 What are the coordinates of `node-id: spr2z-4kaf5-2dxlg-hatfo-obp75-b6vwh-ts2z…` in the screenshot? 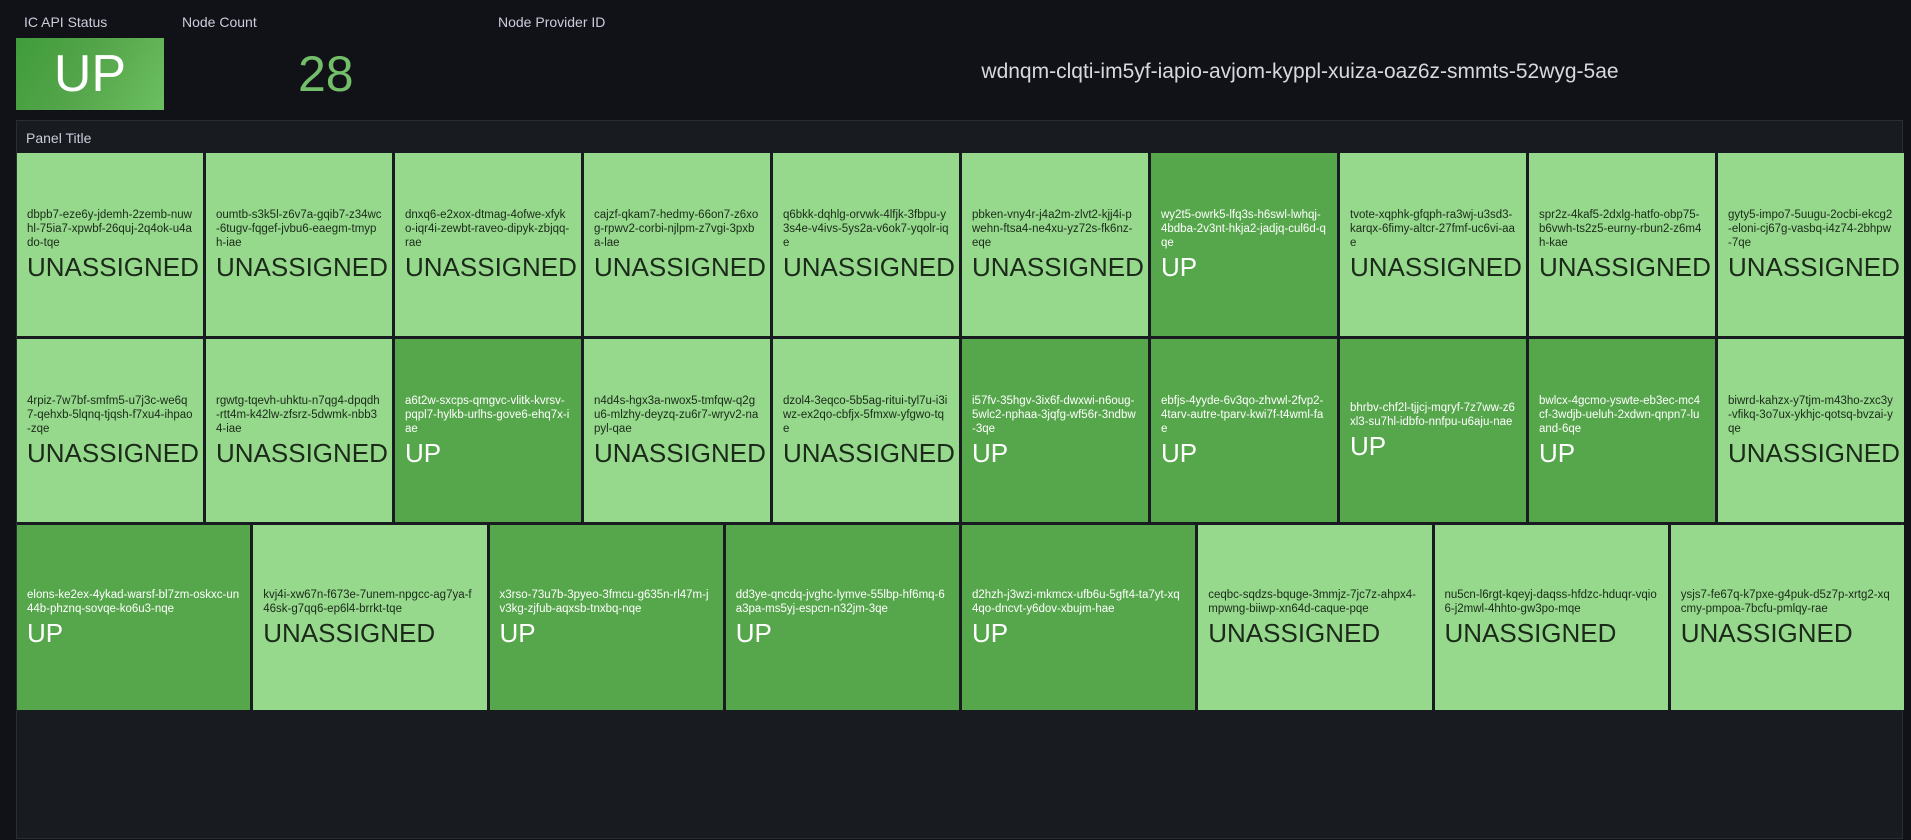 It's located at (1620, 228).